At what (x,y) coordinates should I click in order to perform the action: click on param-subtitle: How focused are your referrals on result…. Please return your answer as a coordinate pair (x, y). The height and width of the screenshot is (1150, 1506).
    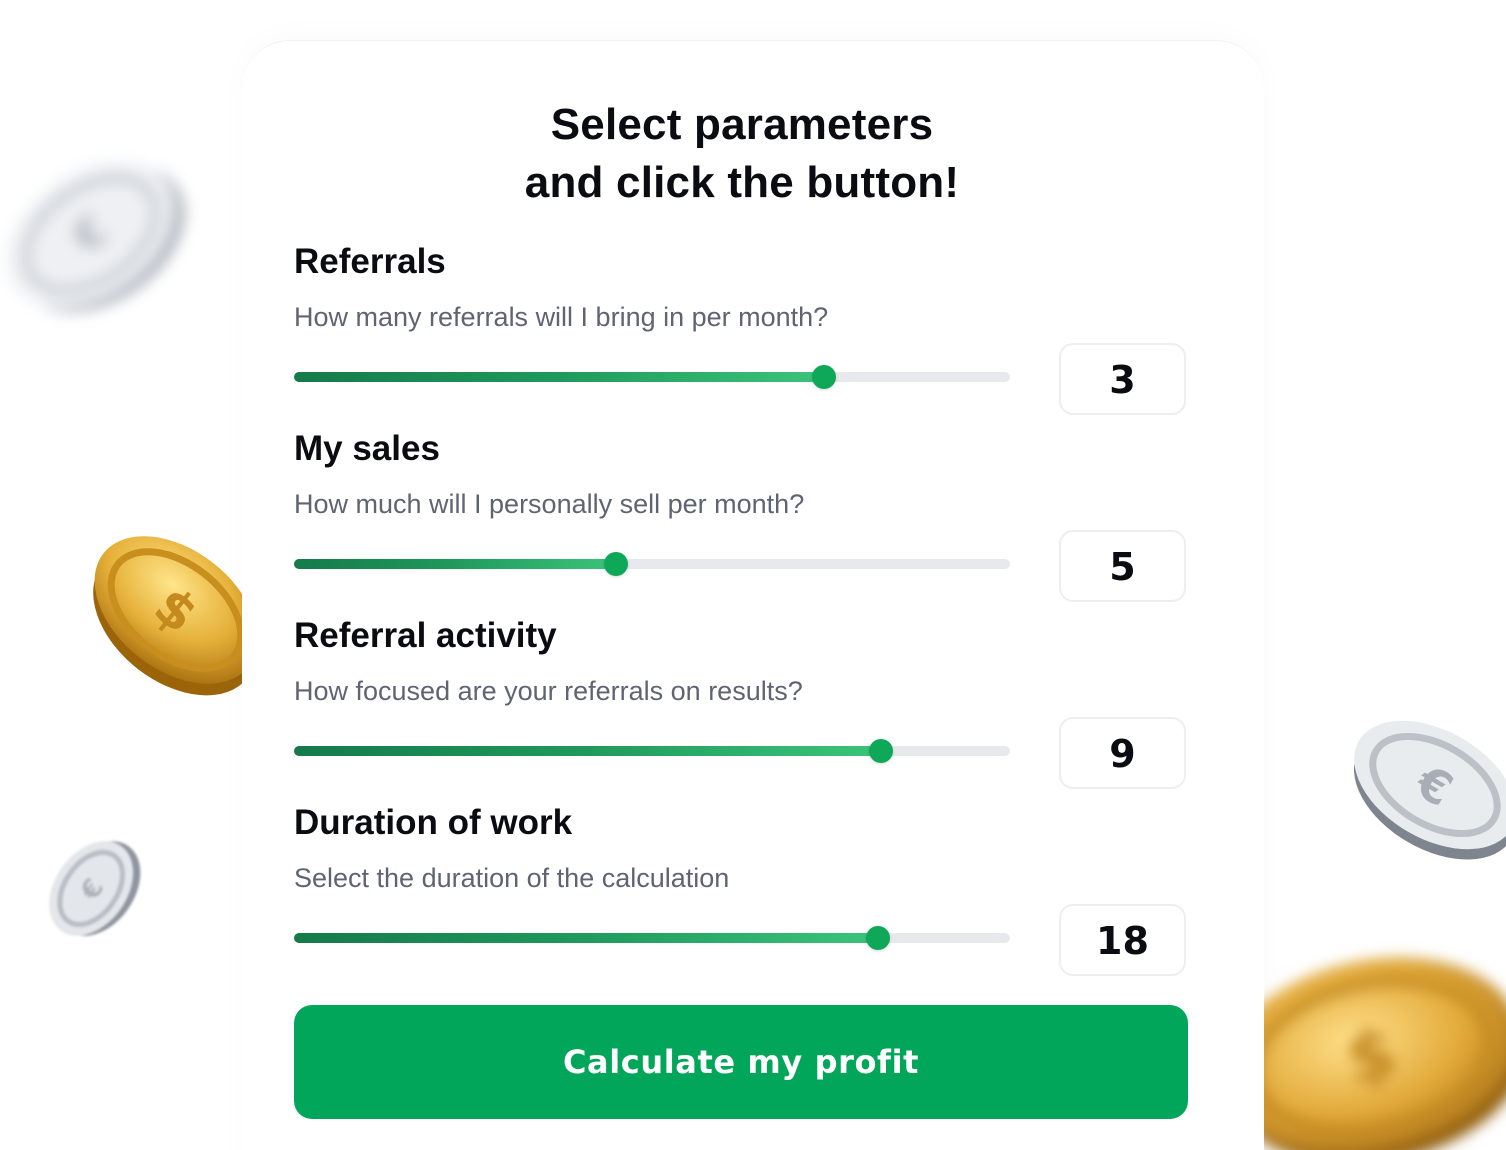
    Looking at the image, I should click on (548, 691).